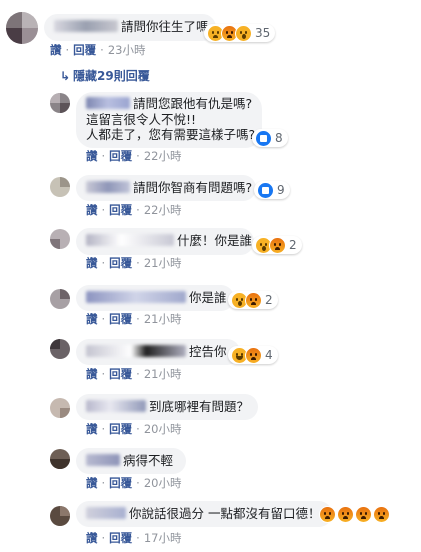  Describe the element at coordinates (65, 76) in the screenshot. I see `reply-arrow-icon: ↳` at that location.